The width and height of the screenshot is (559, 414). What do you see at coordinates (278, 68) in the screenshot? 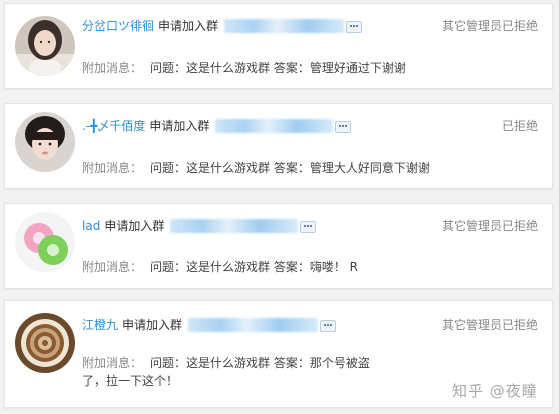
I see `message-text: 问题：这是什么游戏群 答案：管理好通过下谢谢` at bounding box center [278, 68].